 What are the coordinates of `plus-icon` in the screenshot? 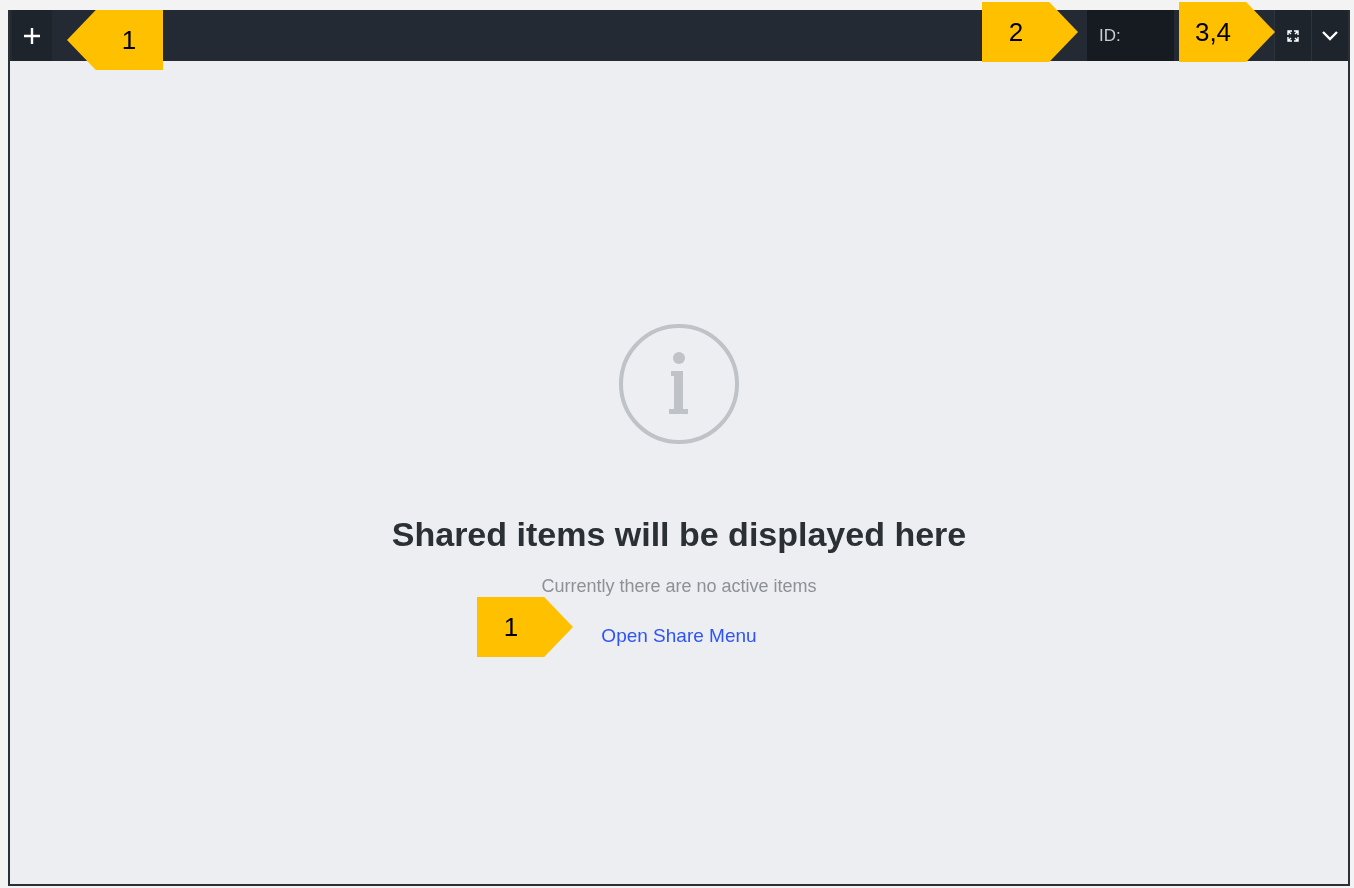 It's located at (32, 35).